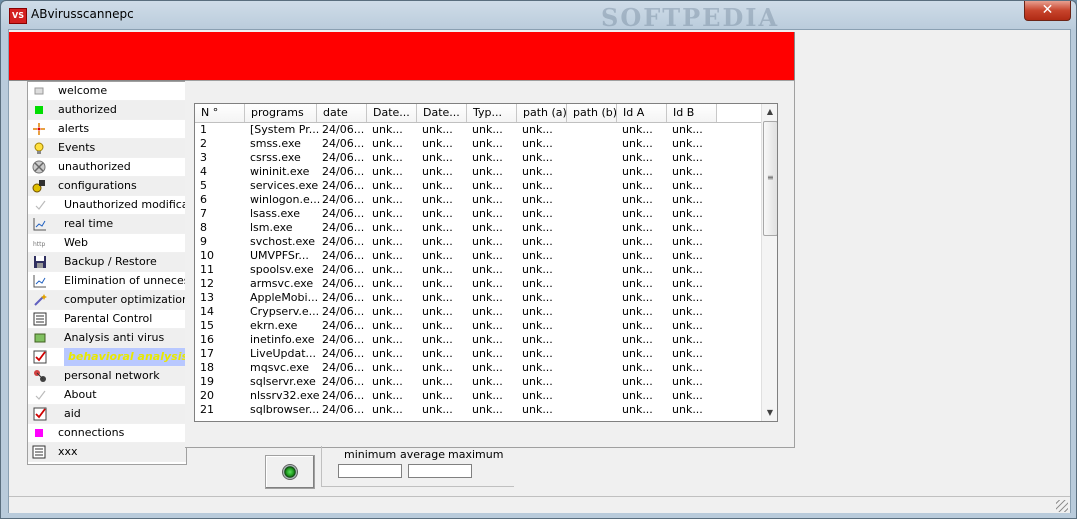 The image size is (1077, 519). Describe the element at coordinates (39, 148) in the screenshot. I see `lightbulb-icon` at that location.